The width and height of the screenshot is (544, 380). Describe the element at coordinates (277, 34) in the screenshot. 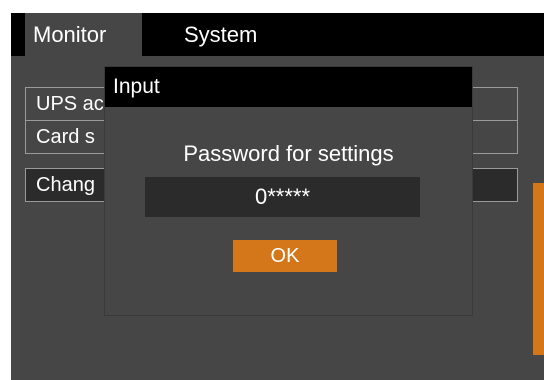

I see `tab-bar: Monitor System` at that location.